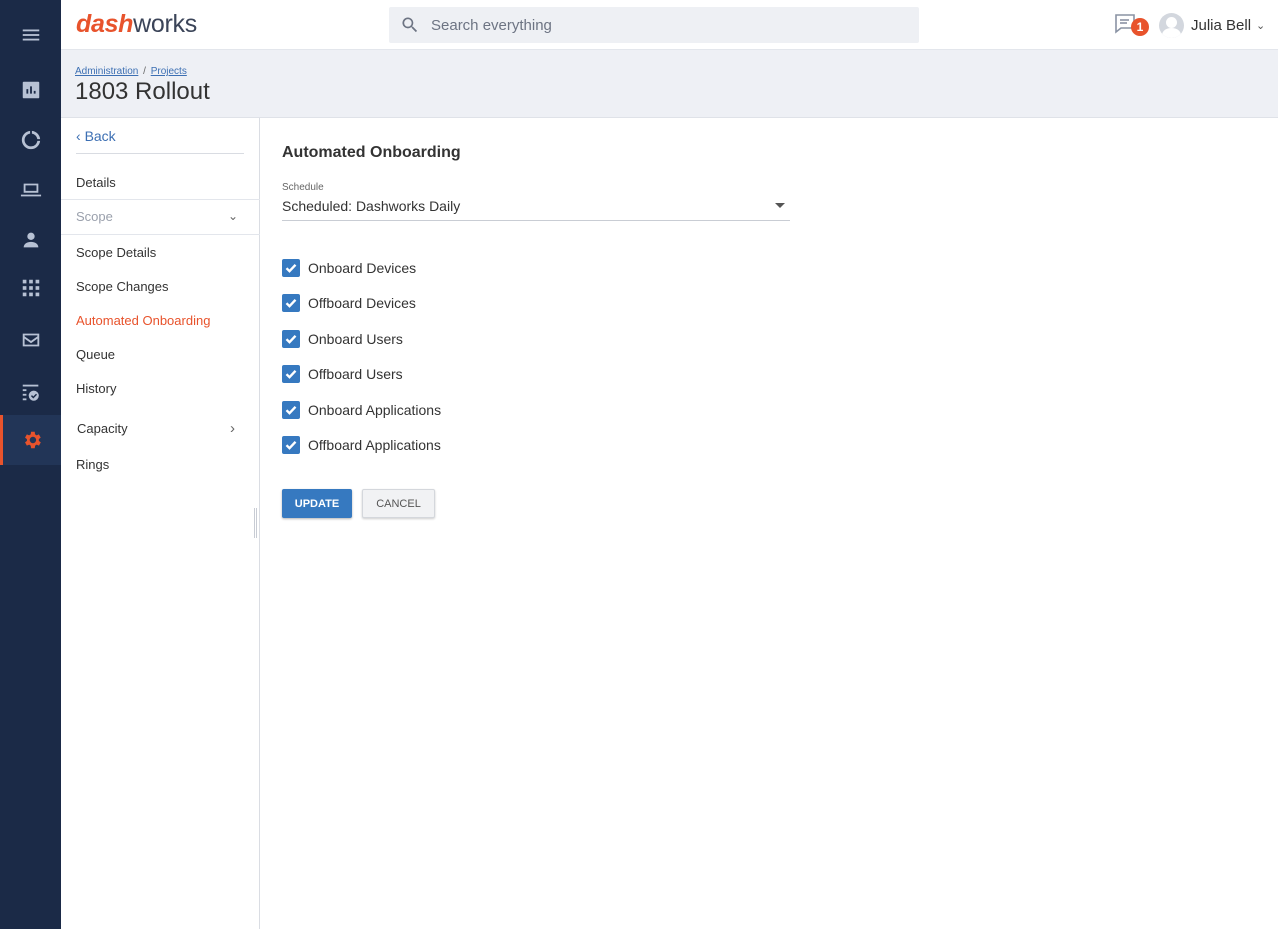 This screenshot has width=1278, height=929. What do you see at coordinates (78, 136) in the screenshot?
I see `chevron-left-icon: ‹` at bounding box center [78, 136].